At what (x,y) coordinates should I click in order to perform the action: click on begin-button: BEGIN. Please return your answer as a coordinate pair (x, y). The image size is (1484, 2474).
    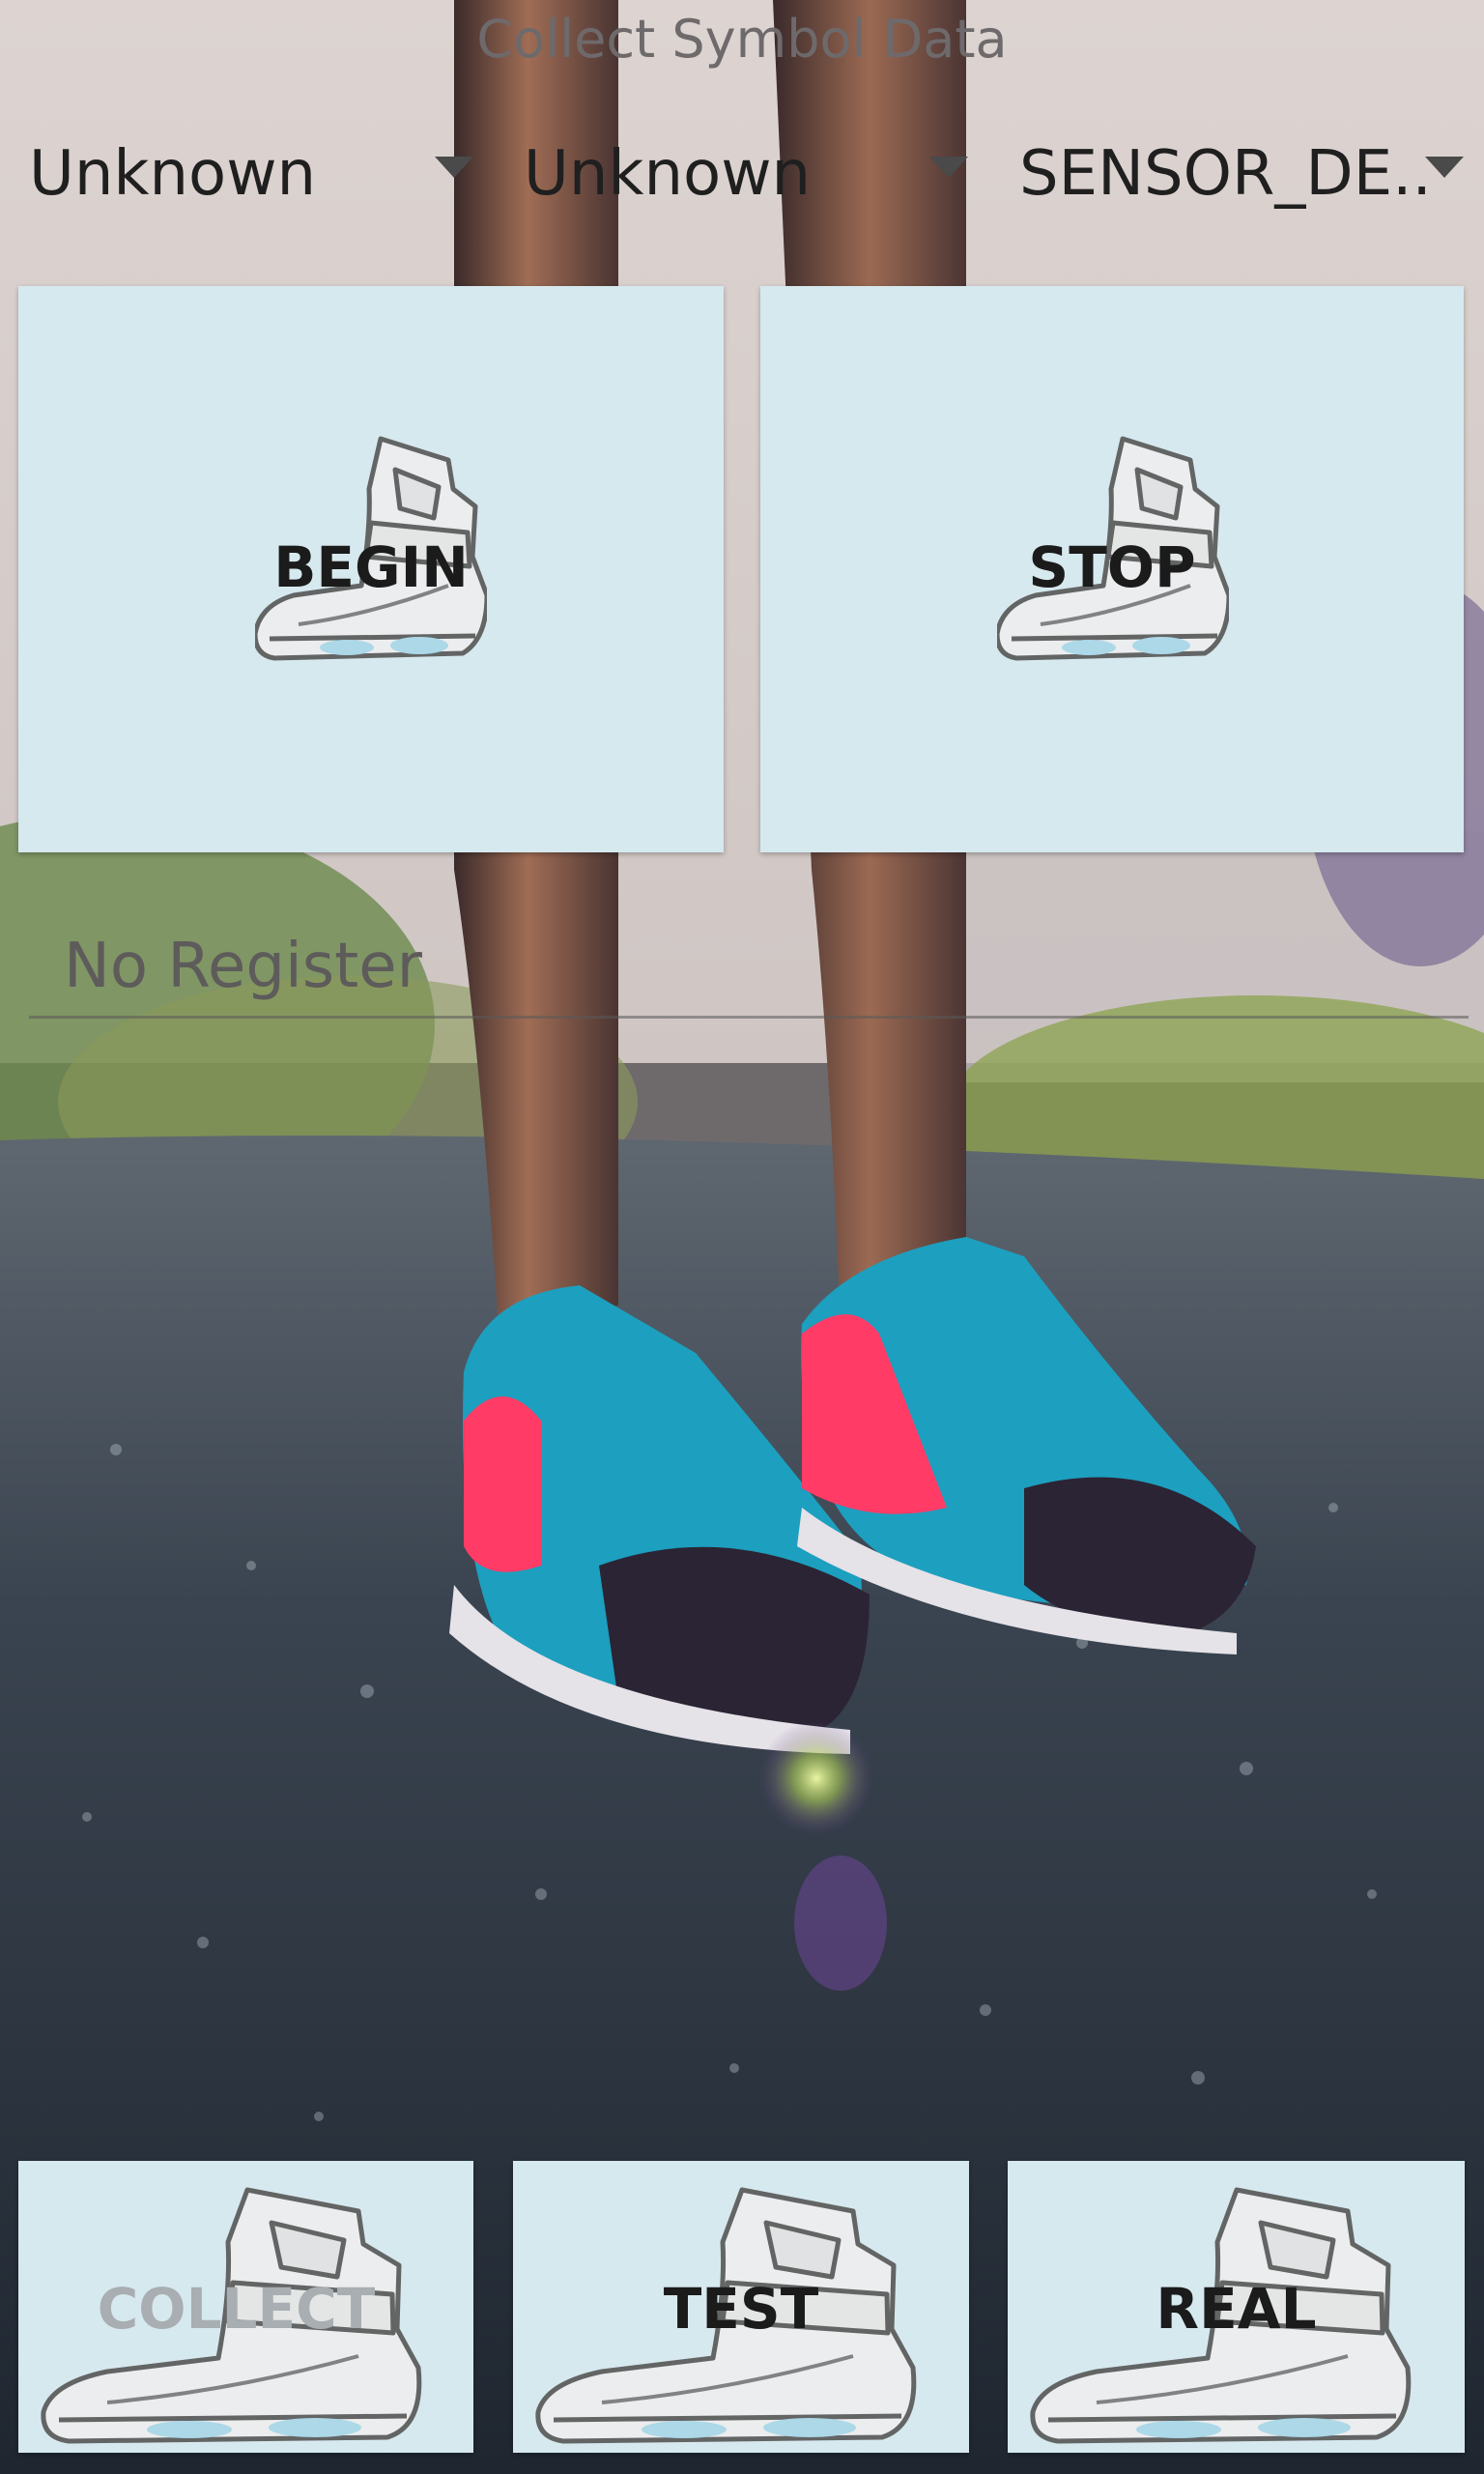
    Looking at the image, I should click on (371, 569).